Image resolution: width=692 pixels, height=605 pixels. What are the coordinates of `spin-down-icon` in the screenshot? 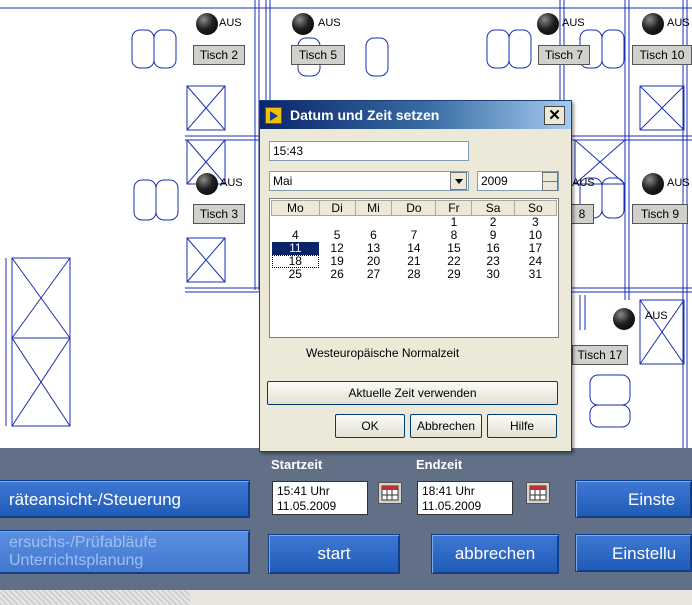 It's located at (550, 186).